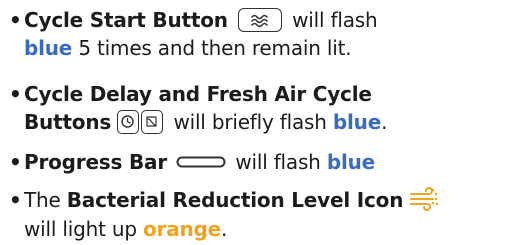 Image resolution: width=526 pixels, height=245 pixels. I want to click on line: Progress Bar will flash blue, so click(199, 162).